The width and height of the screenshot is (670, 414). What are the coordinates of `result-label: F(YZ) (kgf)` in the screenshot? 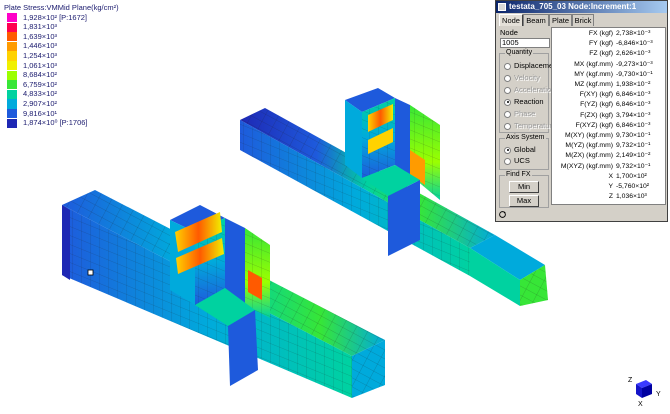 It's located at (596, 105).